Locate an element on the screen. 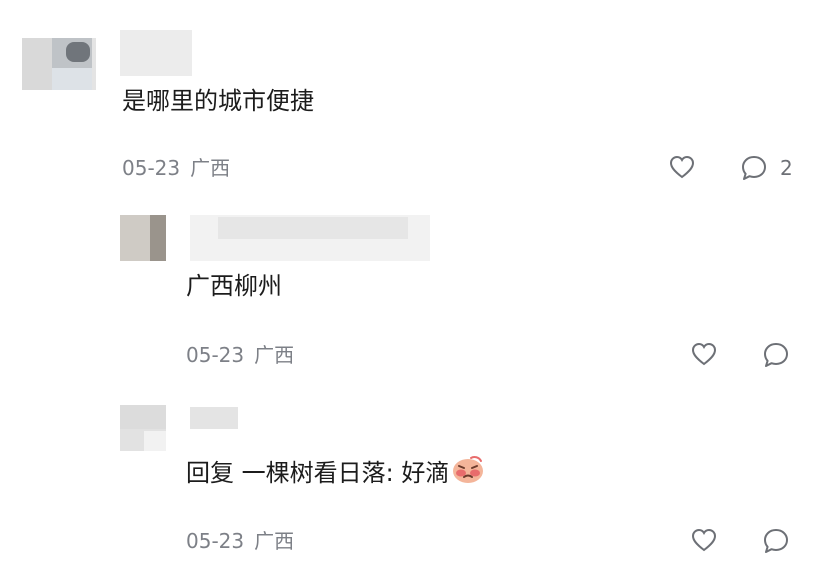  comment-text: 是哪里的城市便捷 is located at coordinates (218, 101).